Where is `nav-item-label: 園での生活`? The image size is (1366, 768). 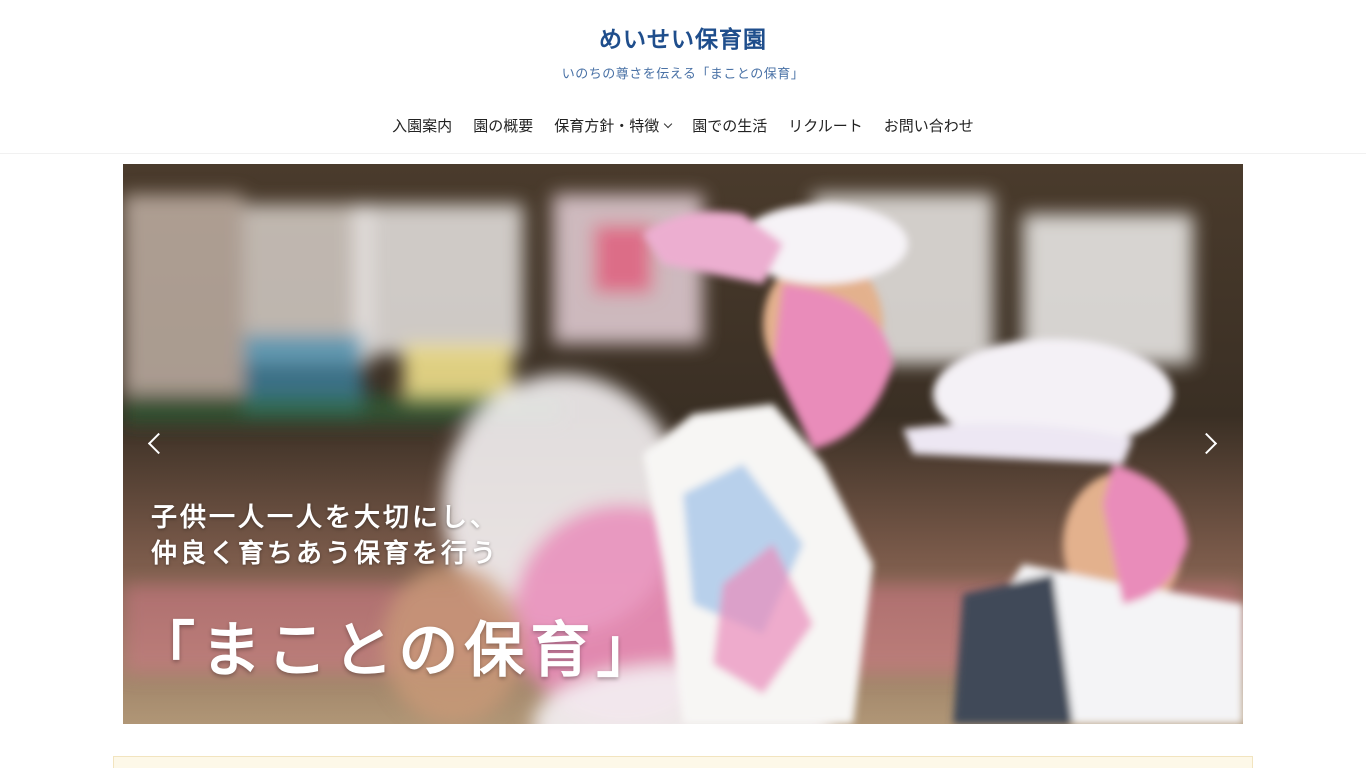 nav-item-label: 園での生活 is located at coordinates (730, 126).